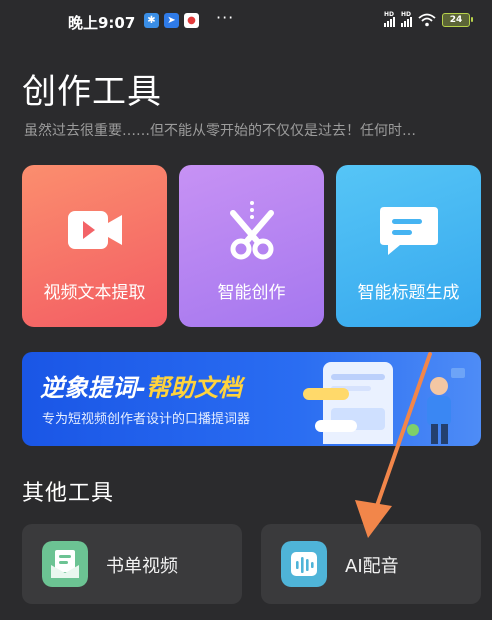 The width and height of the screenshot is (492, 620). What do you see at coordinates (142, 566) in the screenshot?
I see `other-tool-label: 书单视频` at bounding box center [142, 566].